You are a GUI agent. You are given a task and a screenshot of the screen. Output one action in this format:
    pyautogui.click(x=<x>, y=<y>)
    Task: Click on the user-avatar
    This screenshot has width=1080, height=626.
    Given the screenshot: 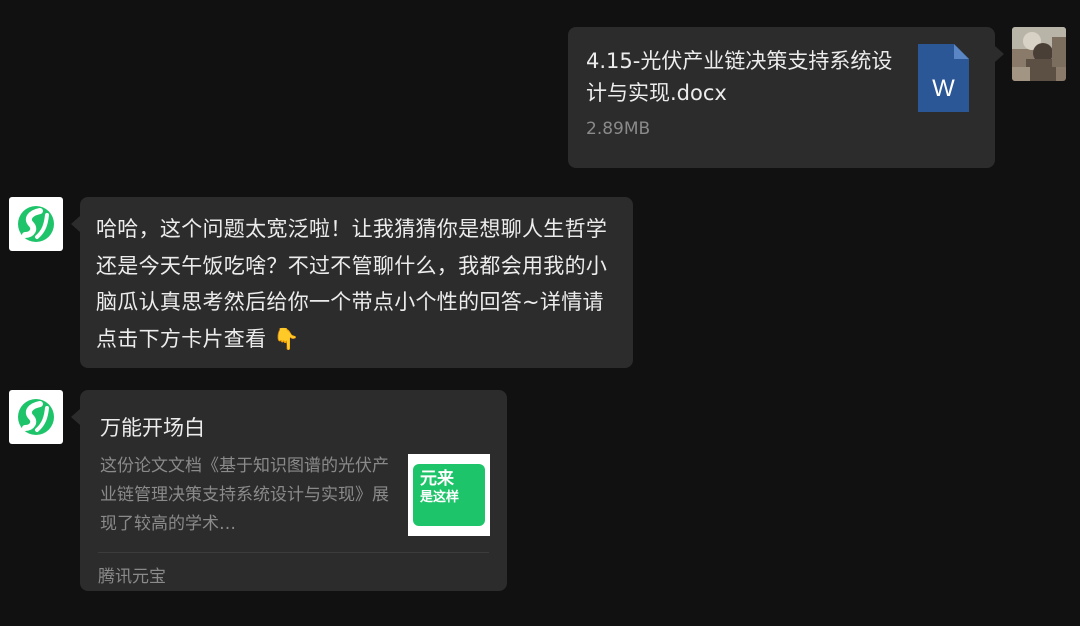 What is the action you would take?
    pyautogui.click(x=1039, y=54)
    